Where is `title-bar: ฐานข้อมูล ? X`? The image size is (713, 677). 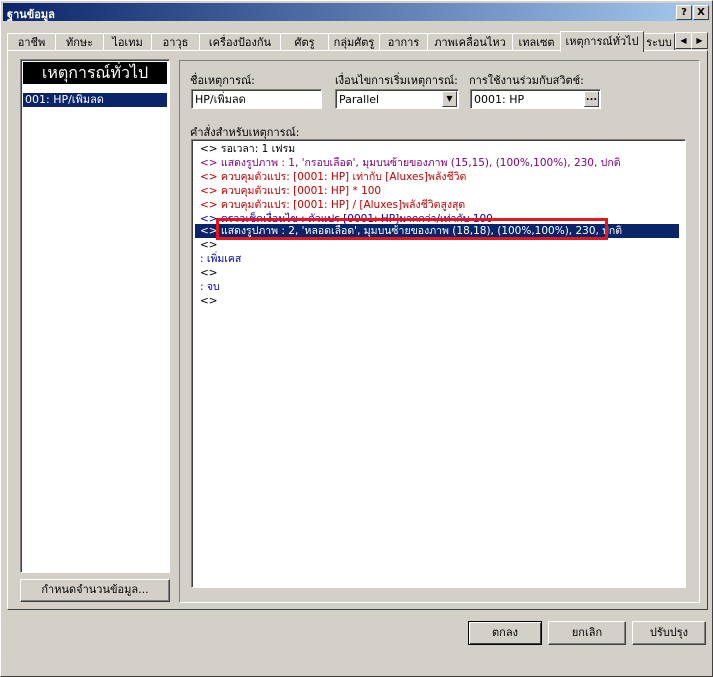 title-bar: ฐานข้อมูล ? X is located at coordinates (356, 12).